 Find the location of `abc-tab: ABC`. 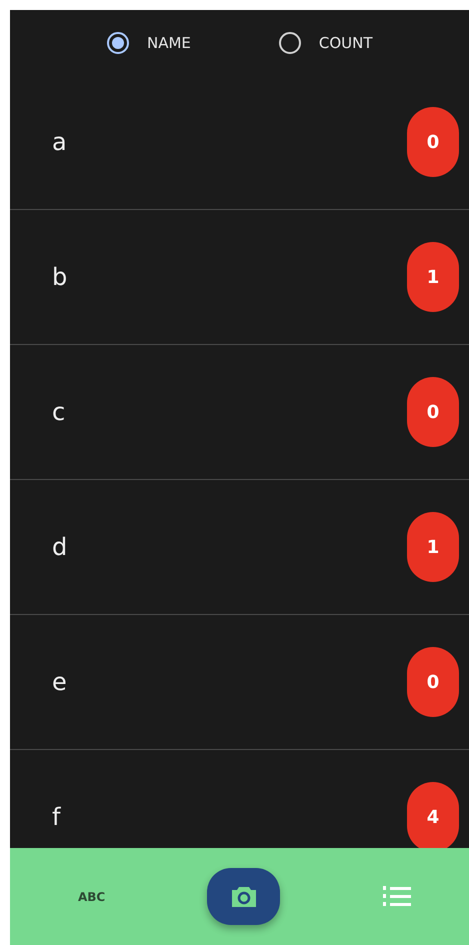

abc-tab: ABC is located at coordinates (92, 897).